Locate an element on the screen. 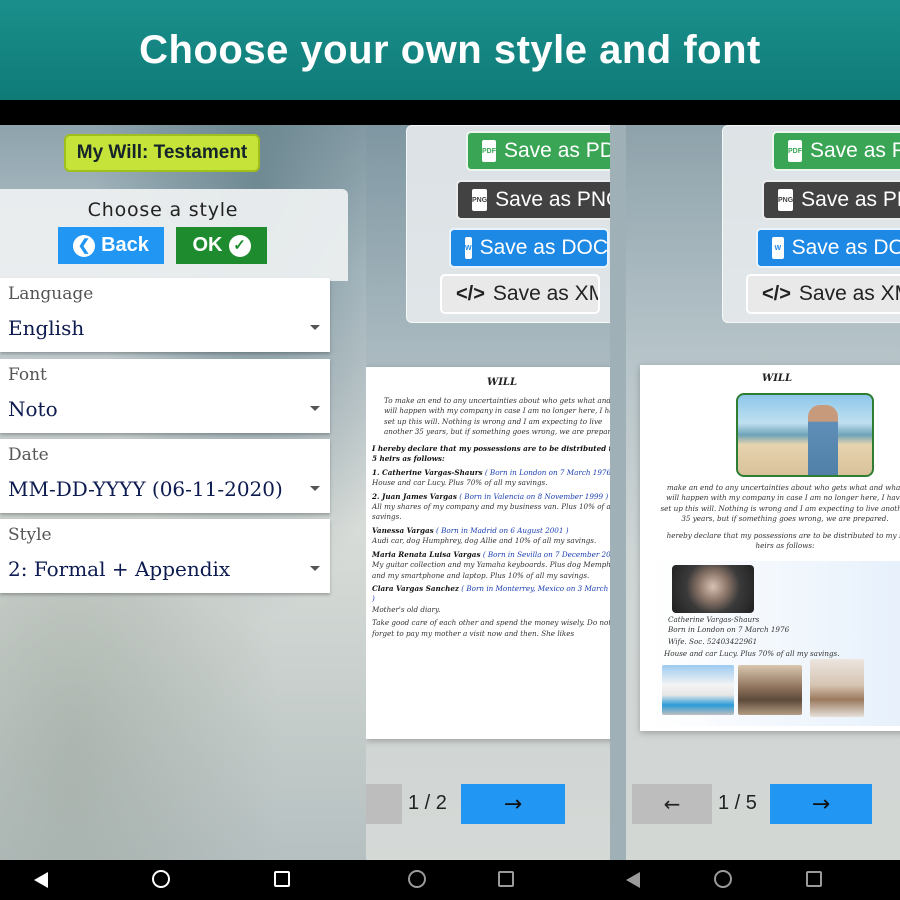  ok-button: OK ✓ is located at coordinates (221, 245).